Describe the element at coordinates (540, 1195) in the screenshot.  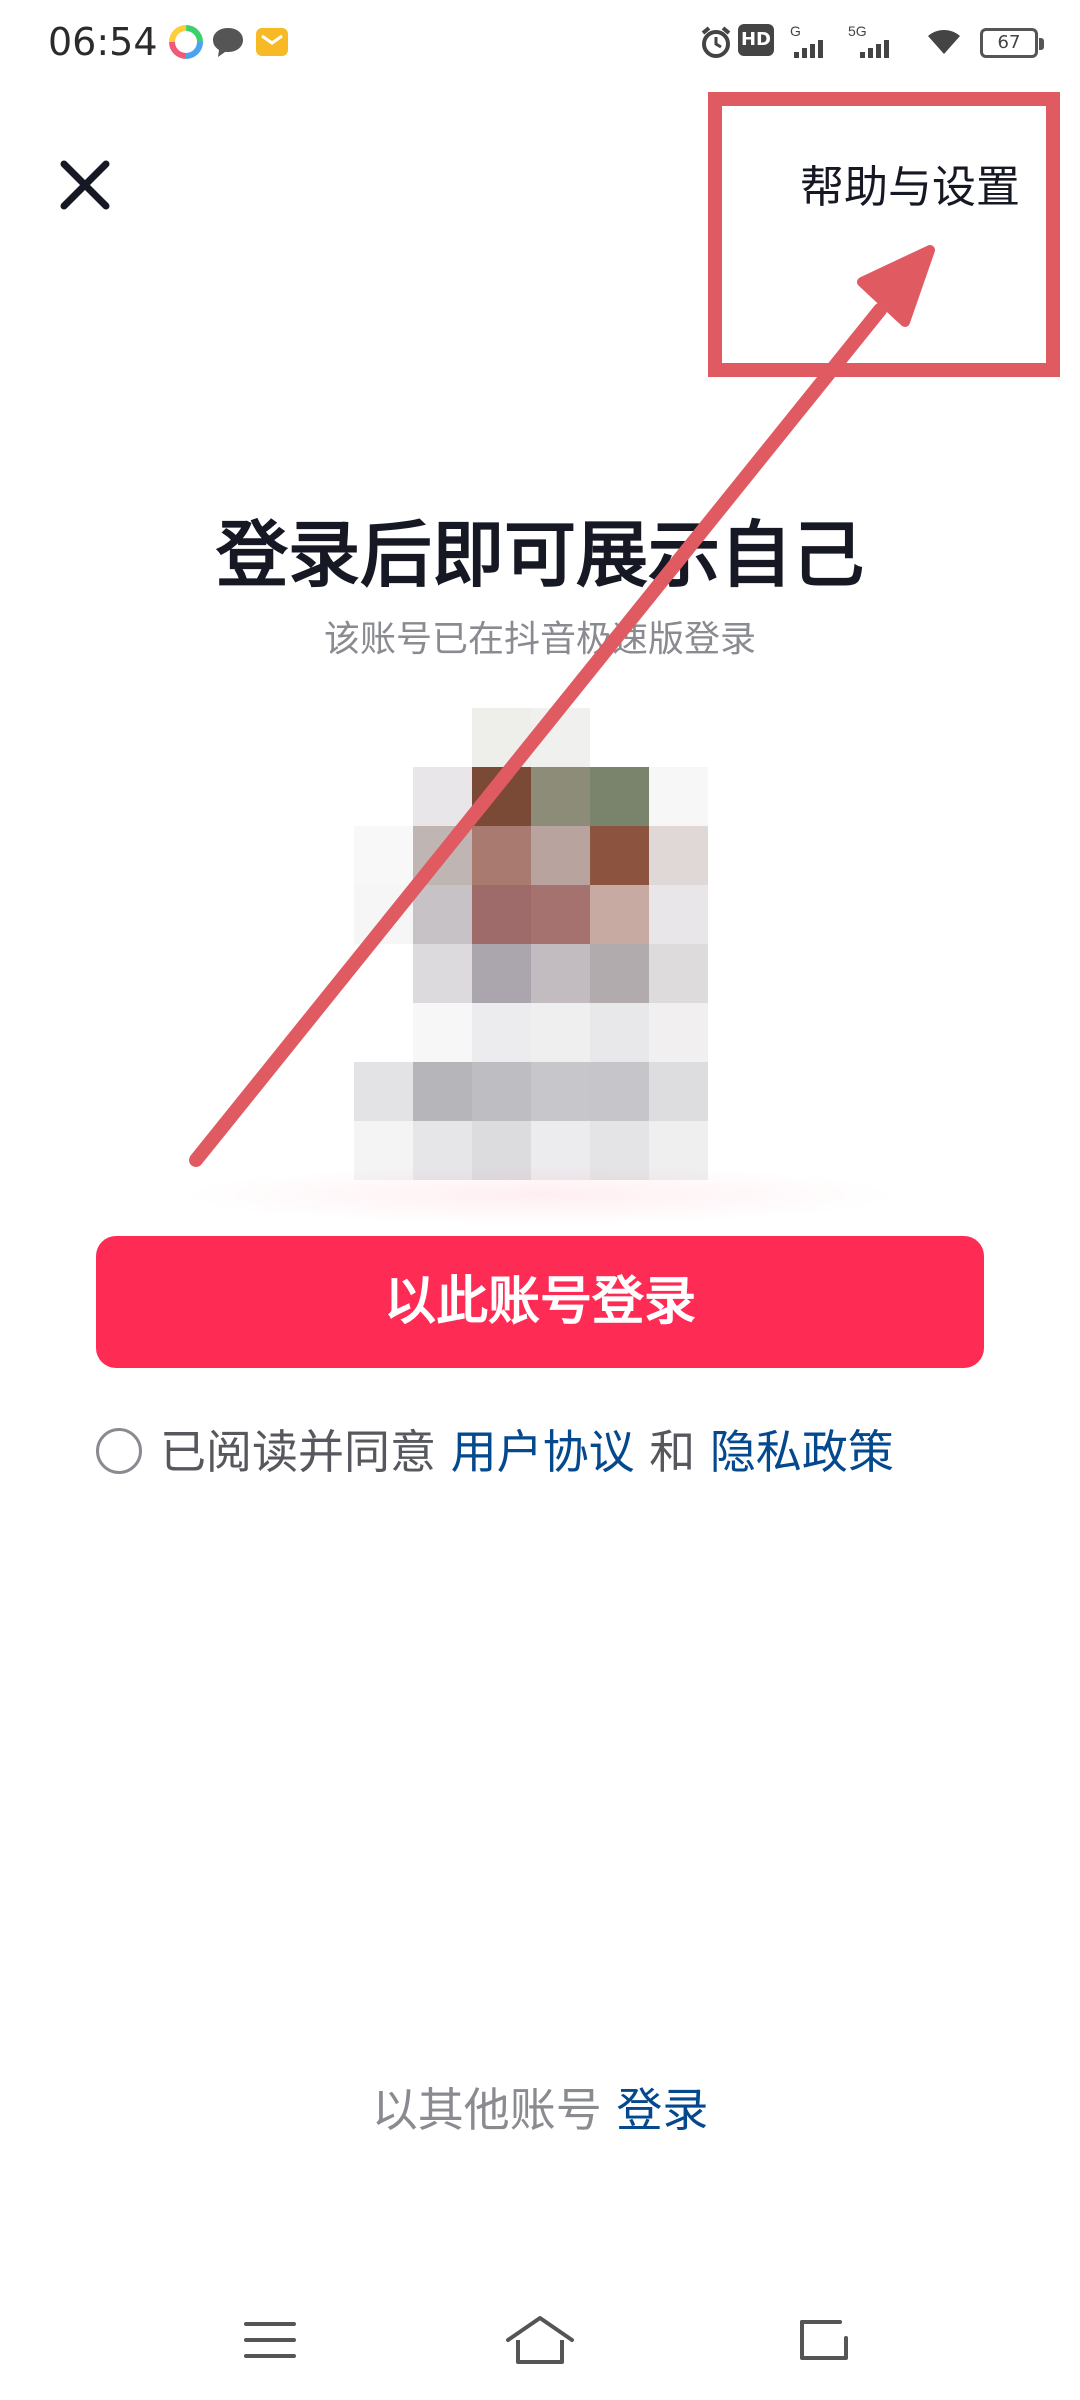
I see `avatar-shadow` at that location.